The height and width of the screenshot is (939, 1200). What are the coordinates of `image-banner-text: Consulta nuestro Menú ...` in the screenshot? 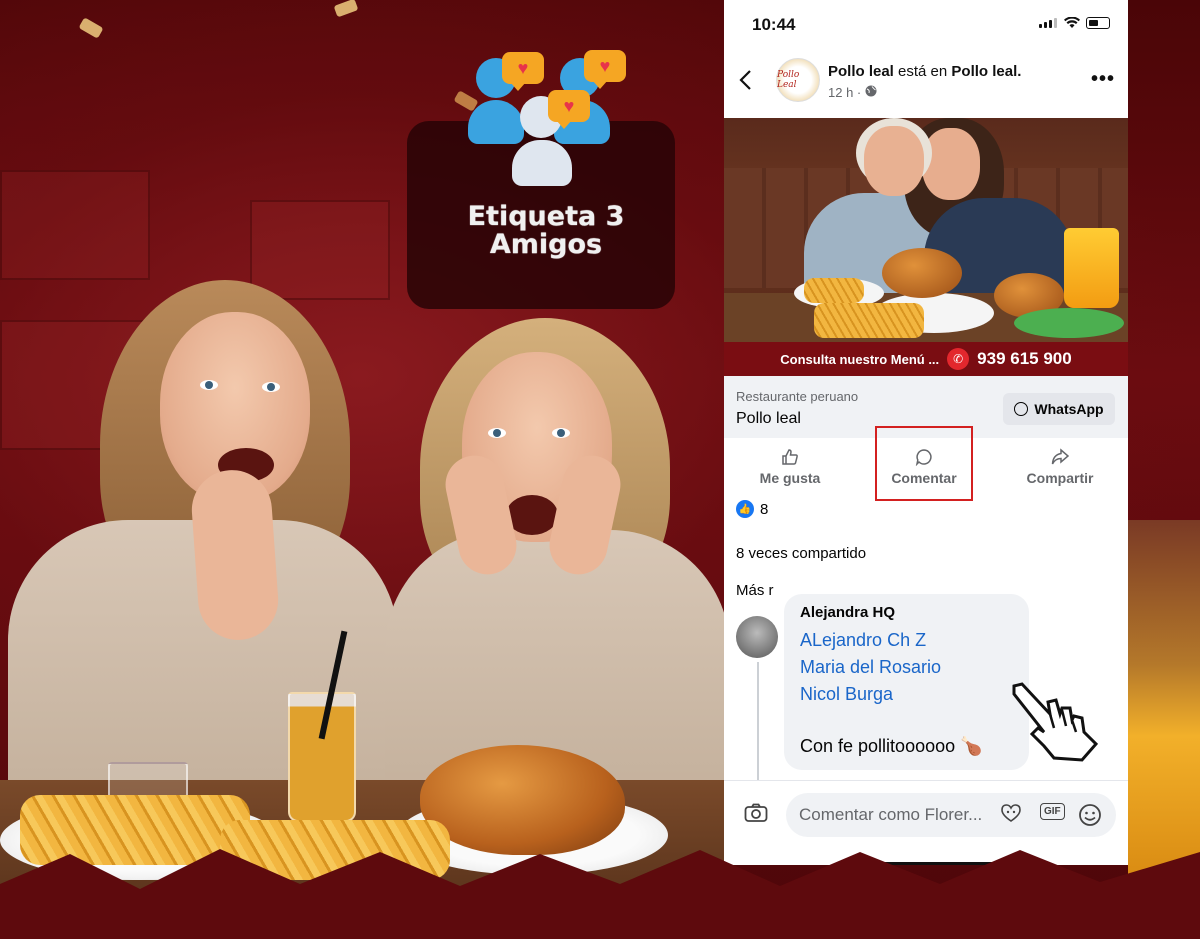 It's located at (860, 359).